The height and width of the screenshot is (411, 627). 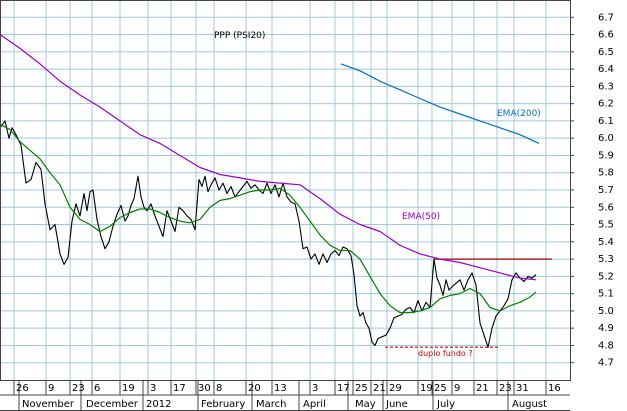 I want to click on x-month-label: February, so click(x=223, y=404).